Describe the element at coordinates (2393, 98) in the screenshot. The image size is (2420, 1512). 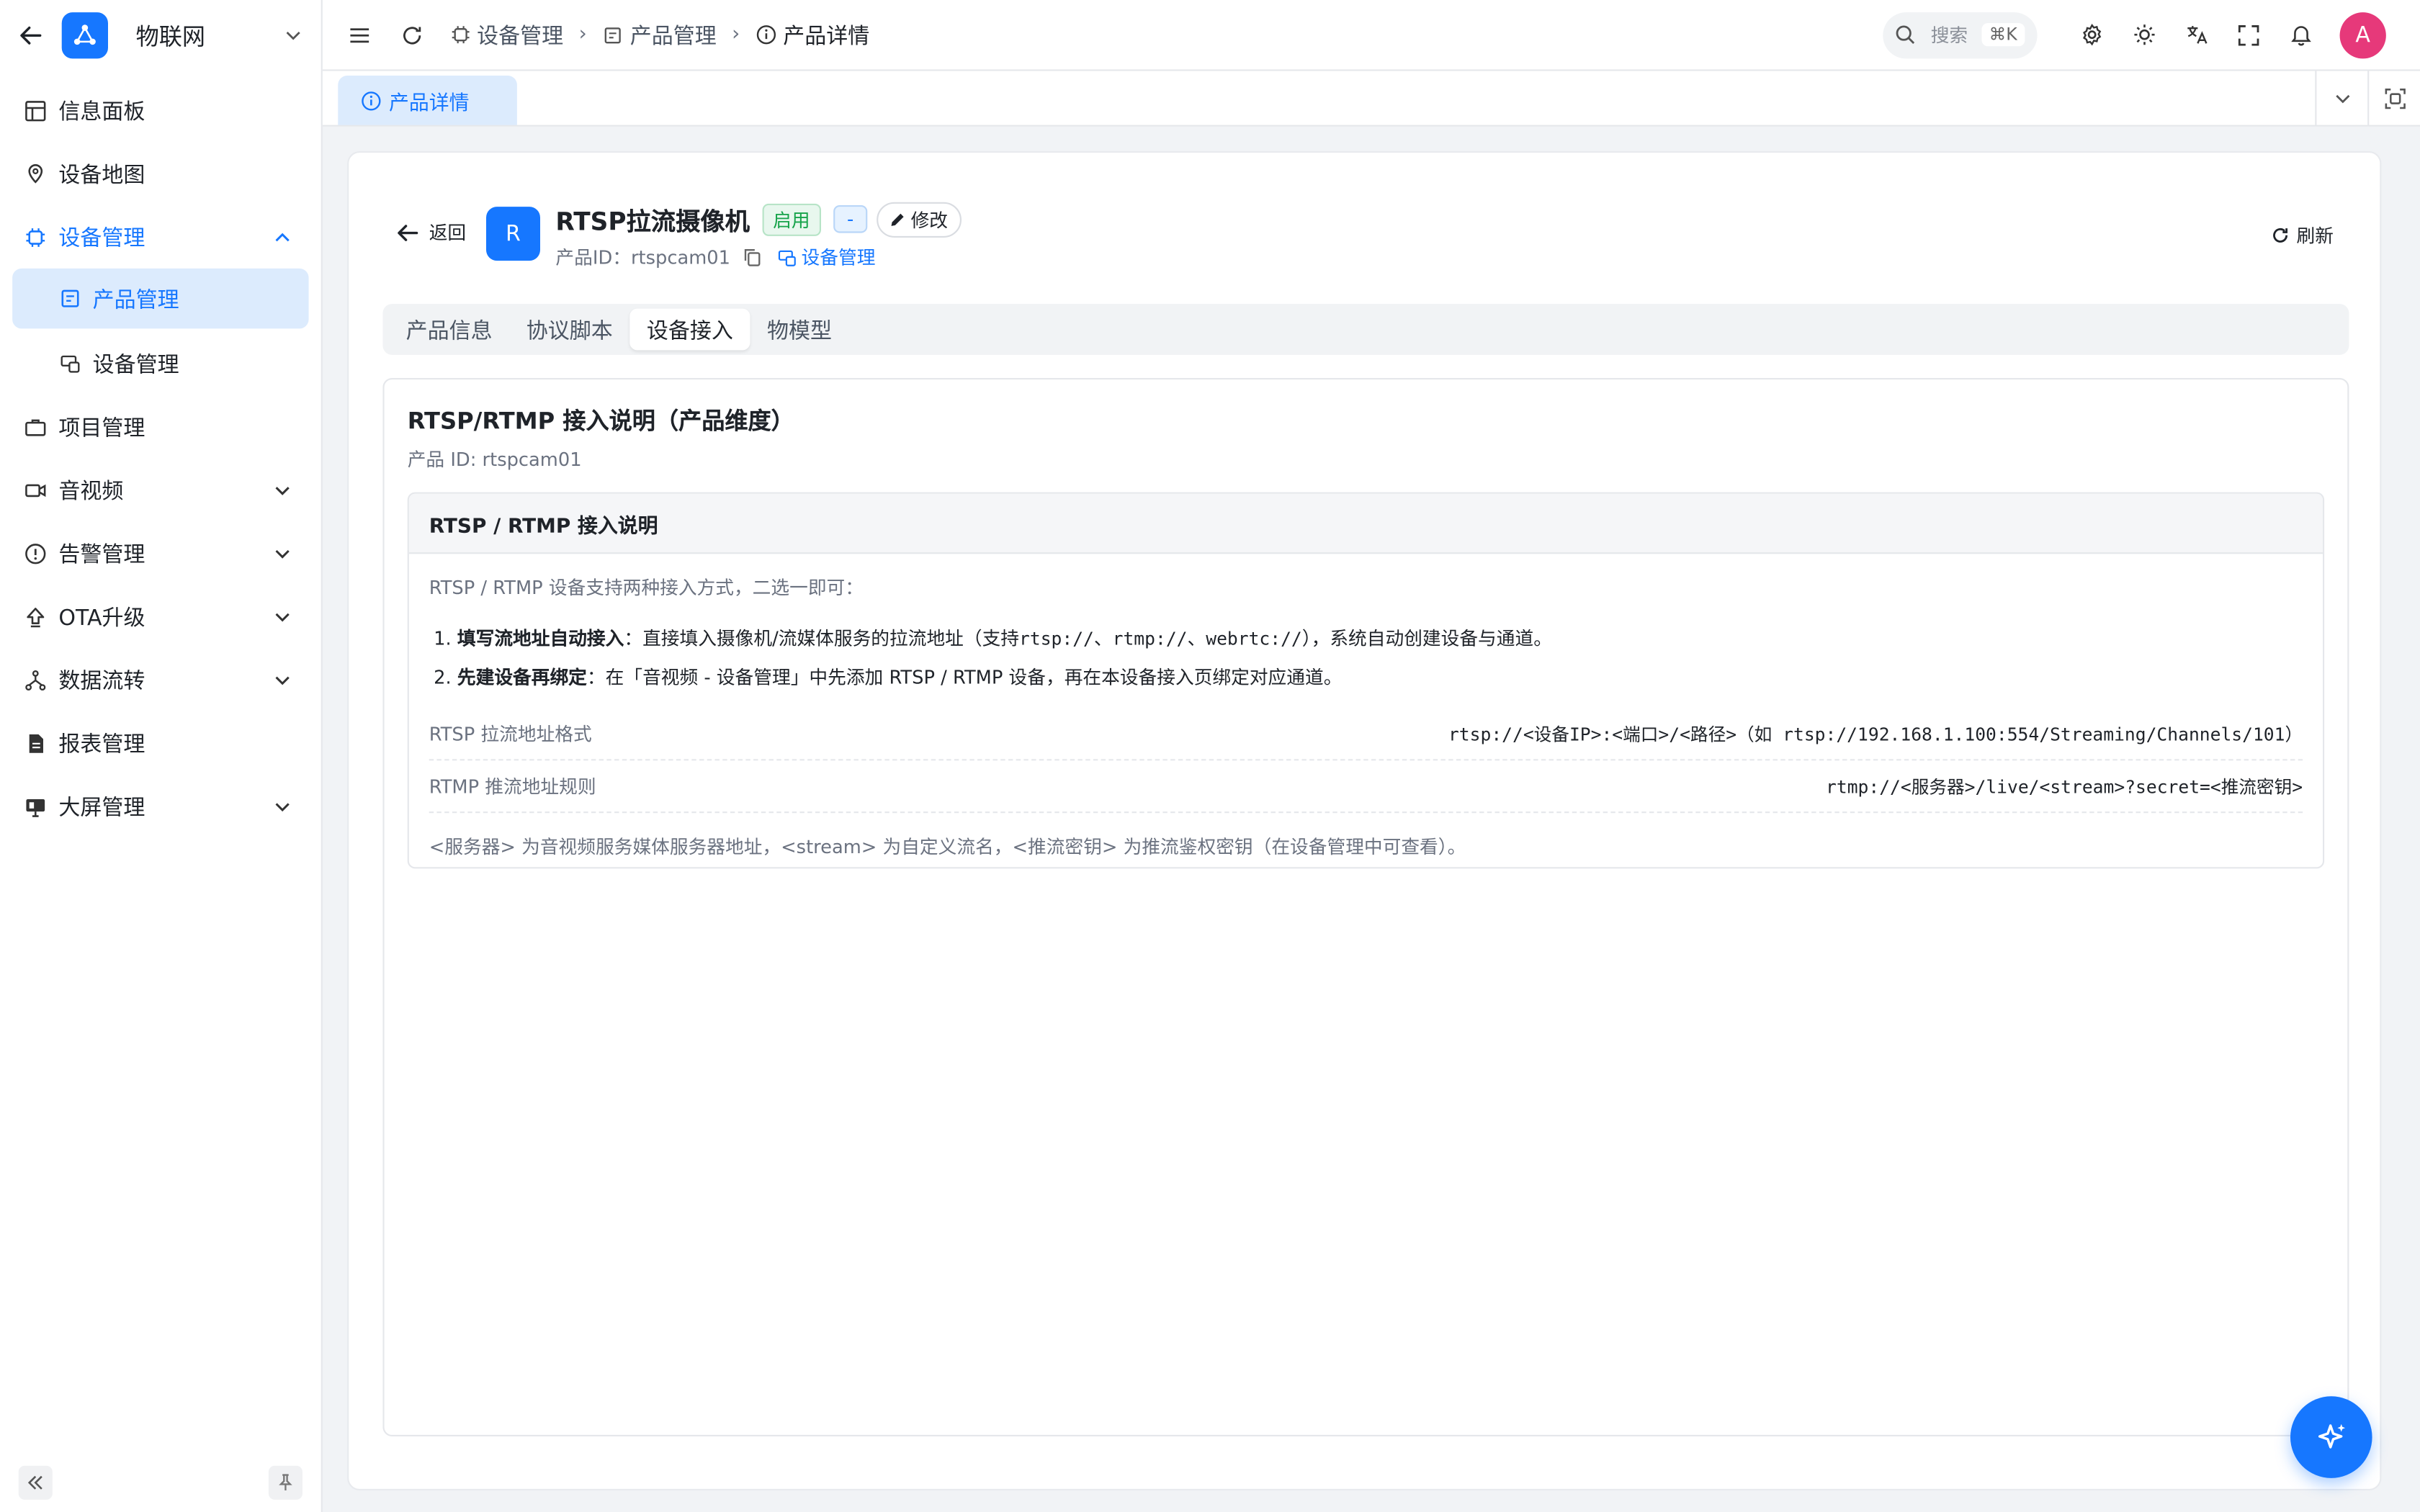
I see `tab-maximize-icon` at that location.